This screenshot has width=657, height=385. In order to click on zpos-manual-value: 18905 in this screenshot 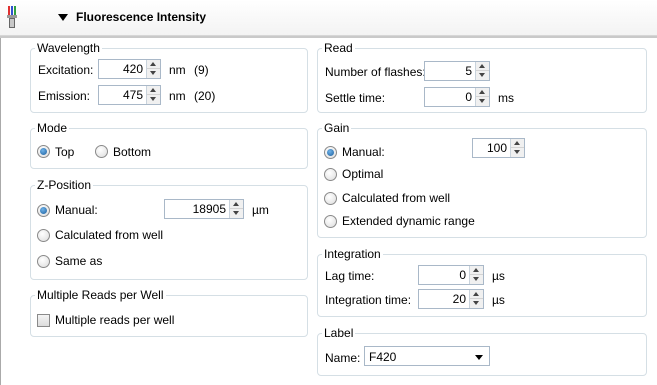, I will do `click(197, 209)`.